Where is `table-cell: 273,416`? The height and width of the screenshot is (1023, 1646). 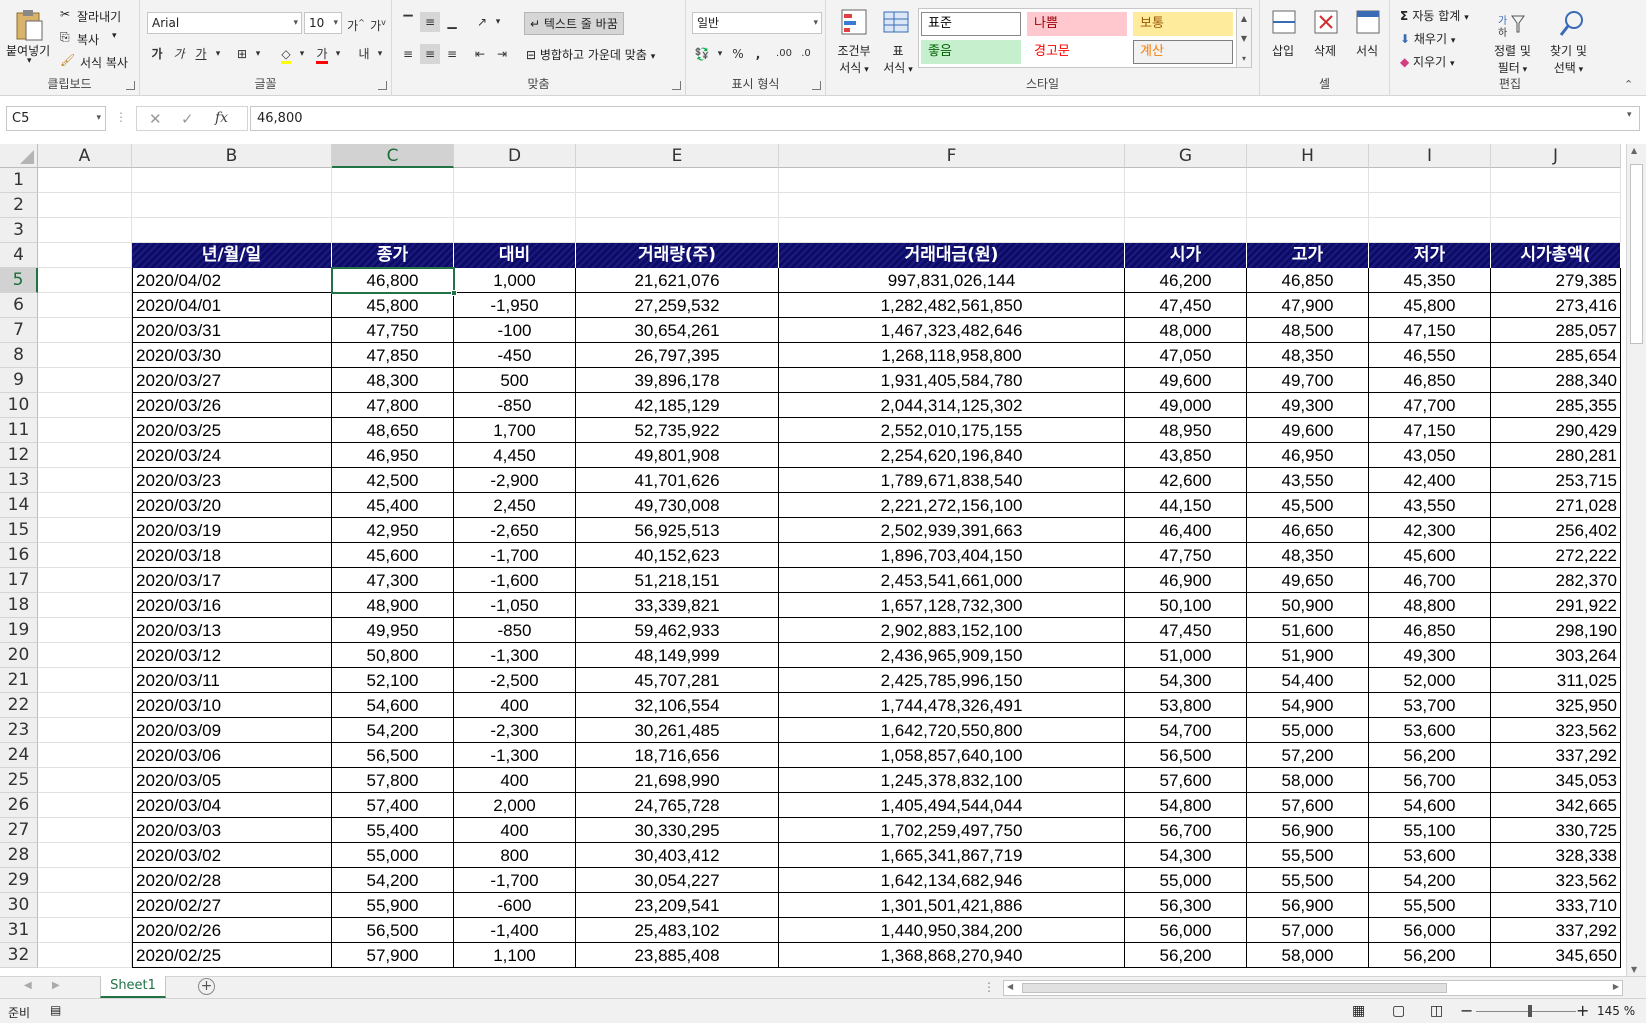 table-cell: 273,416 is located at coordinates (1556, 305).